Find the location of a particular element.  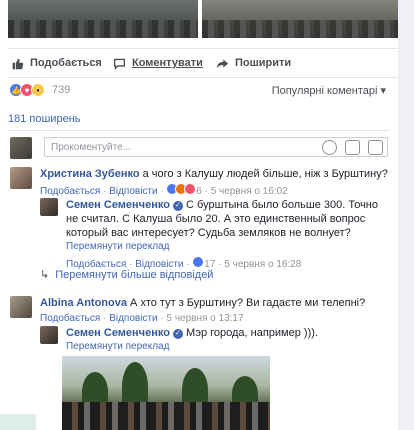

reaction-icons: 👍 ♥ • is located at coordinates (27, 90).